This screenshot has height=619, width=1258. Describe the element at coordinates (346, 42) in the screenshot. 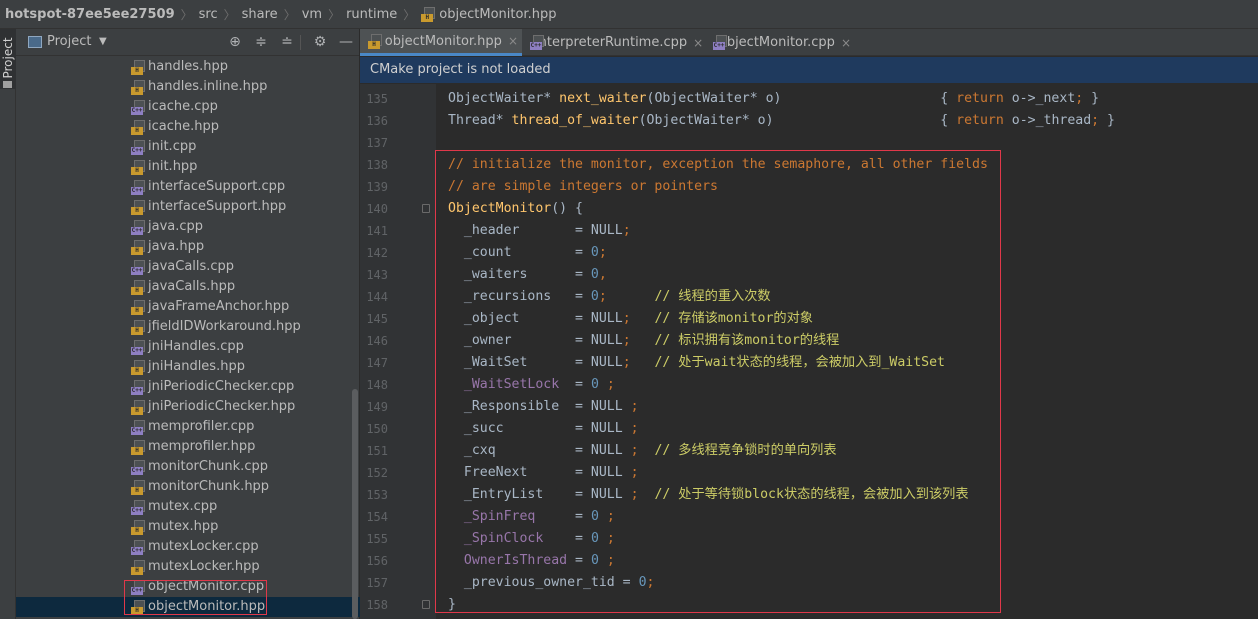

I see `minimize-icon: —` at that location.